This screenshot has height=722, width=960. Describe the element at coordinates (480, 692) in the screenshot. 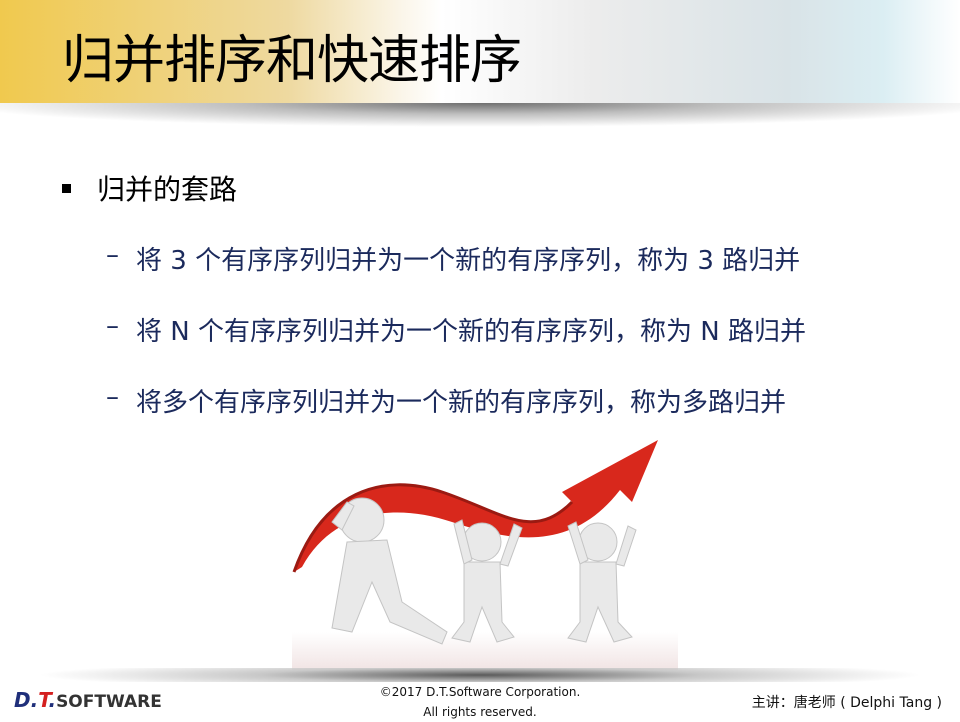

I see `copyright-line1: ©2017 D.T.Software Corporation.` at that location.